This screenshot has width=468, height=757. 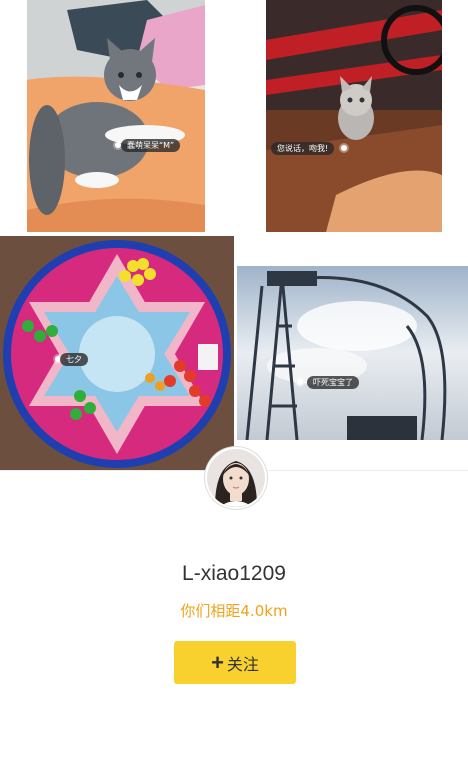 I want to click on kitten-floor-image, so click(x=354, y=116).